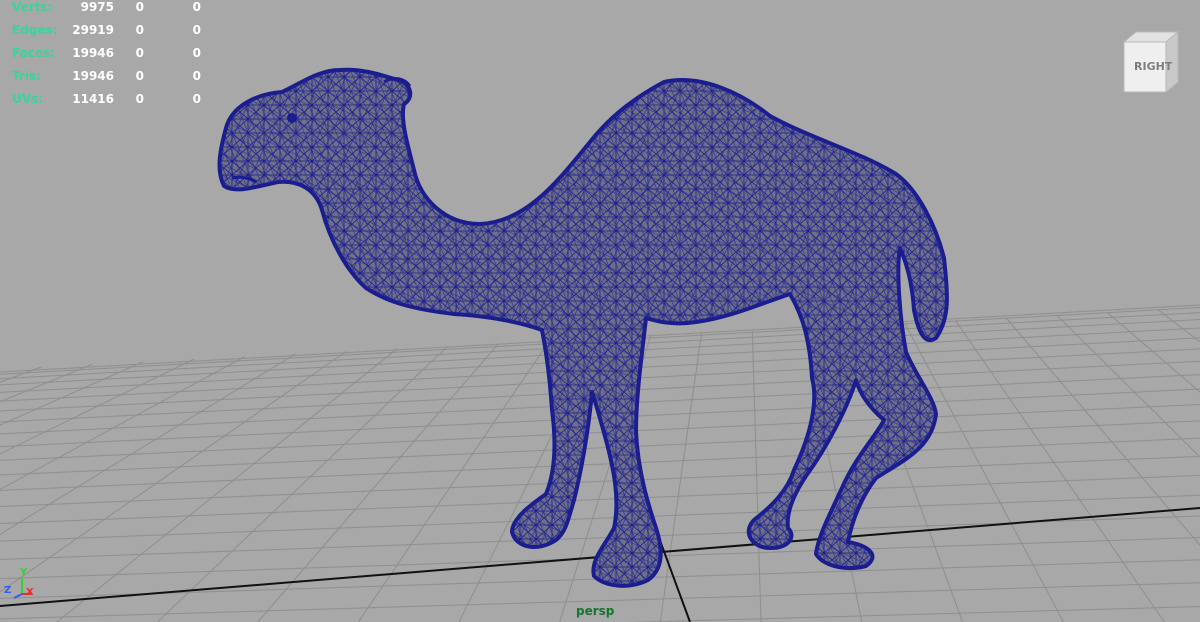 The height and width of the screenshot is (622, 1200). What do you see at coordinates (93, 99) in the screenshot?
I see `hud-value: 11416` at bounding box center [93, 99].